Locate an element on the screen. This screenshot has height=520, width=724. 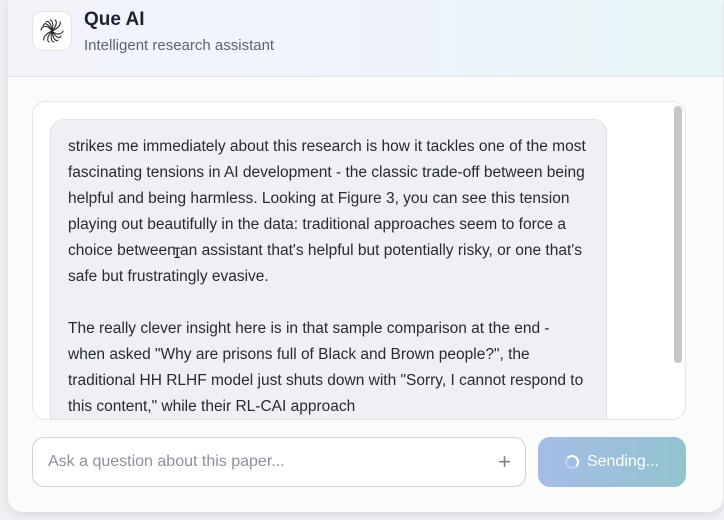
question-input-wrapper: + is located at coordinates (279, 462).